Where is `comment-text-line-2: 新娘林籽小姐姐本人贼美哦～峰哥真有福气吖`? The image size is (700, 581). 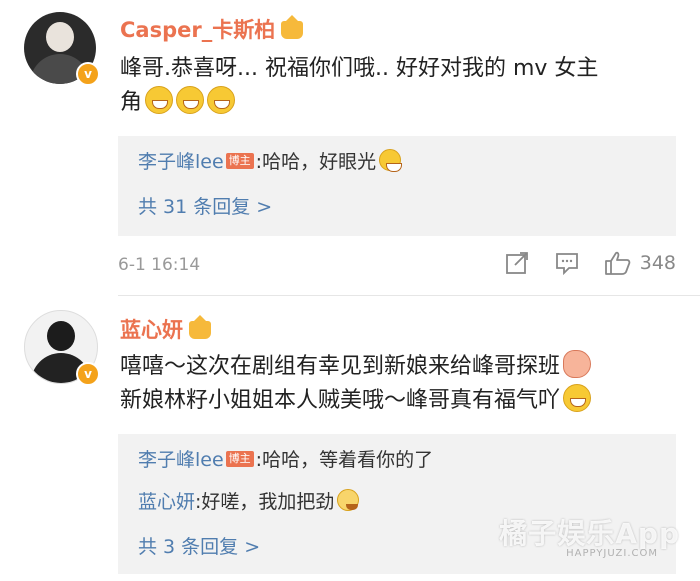
comment-text-line-2: 新娘林籽小姐姐本人贼美哦～峰哥真有福气吖 is located at coordinates (400, 401).